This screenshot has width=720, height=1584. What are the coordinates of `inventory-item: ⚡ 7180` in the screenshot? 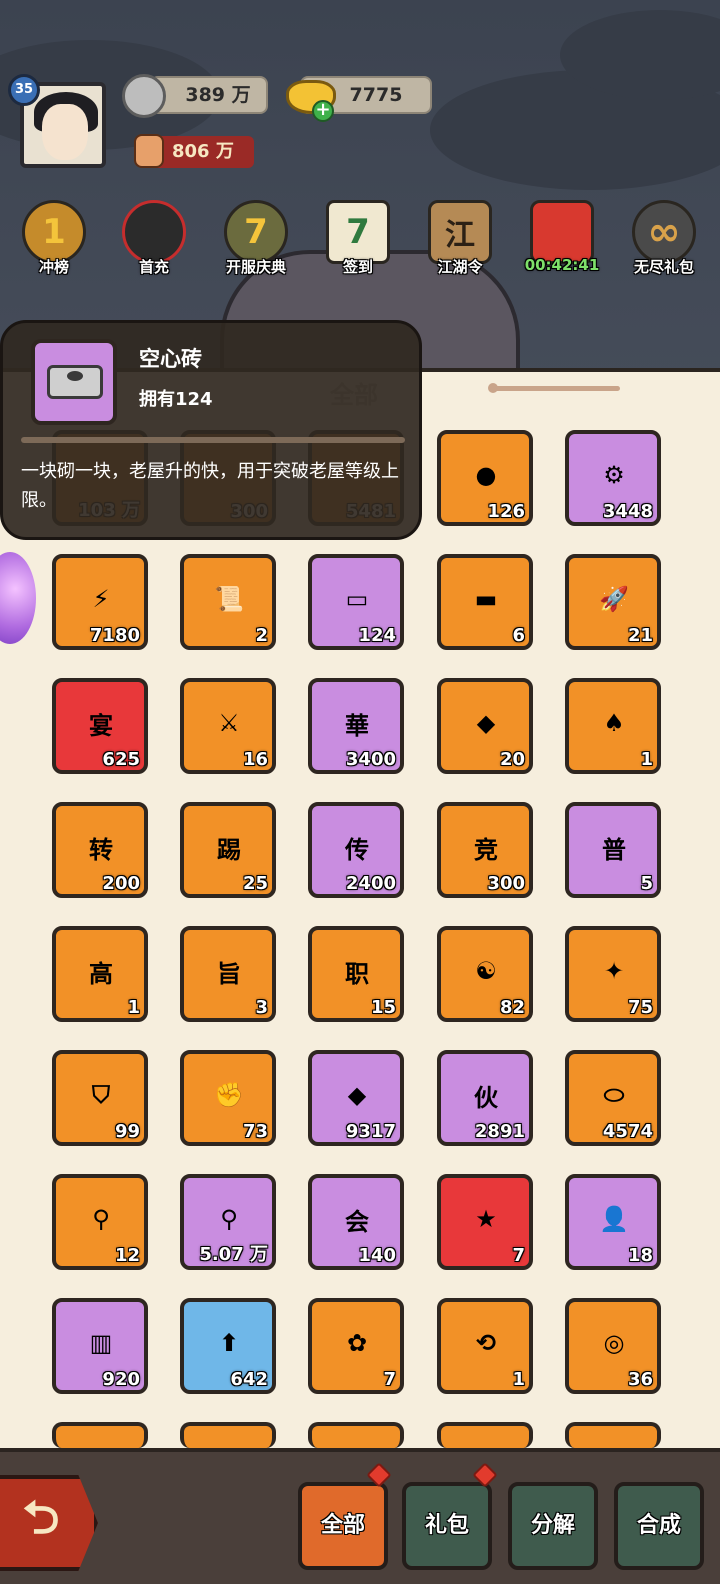 It's located at (100, 602).